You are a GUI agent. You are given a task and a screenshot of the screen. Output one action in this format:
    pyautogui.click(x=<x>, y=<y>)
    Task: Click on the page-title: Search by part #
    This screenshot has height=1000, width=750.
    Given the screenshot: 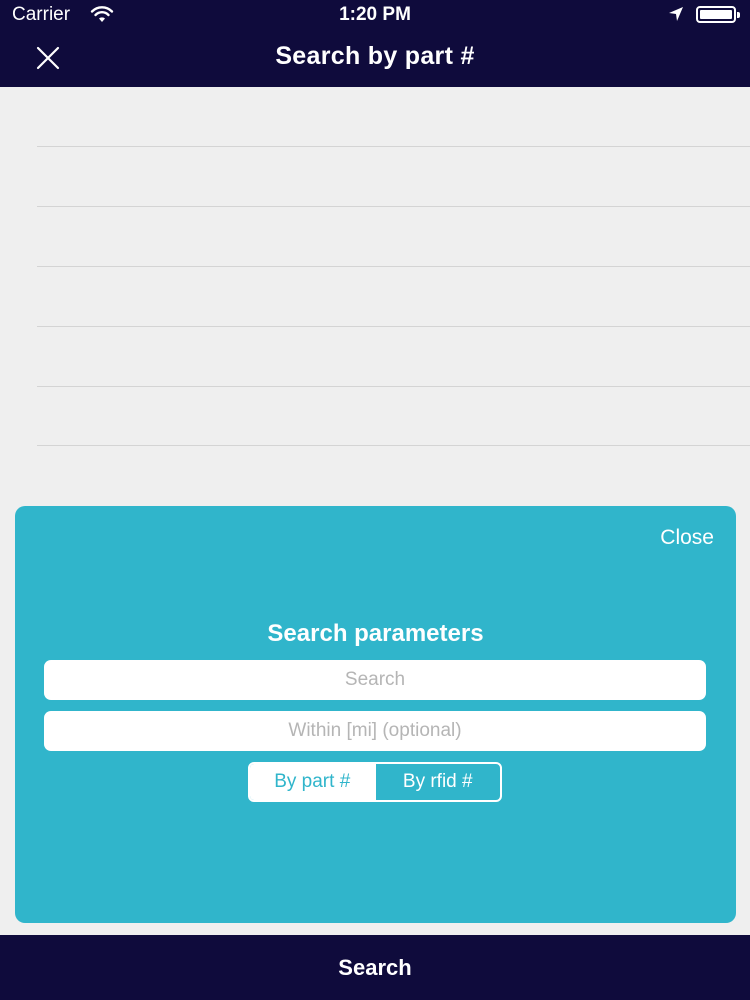 What is the action you would take?
    pyautogui.click(x=375, y=56)
    